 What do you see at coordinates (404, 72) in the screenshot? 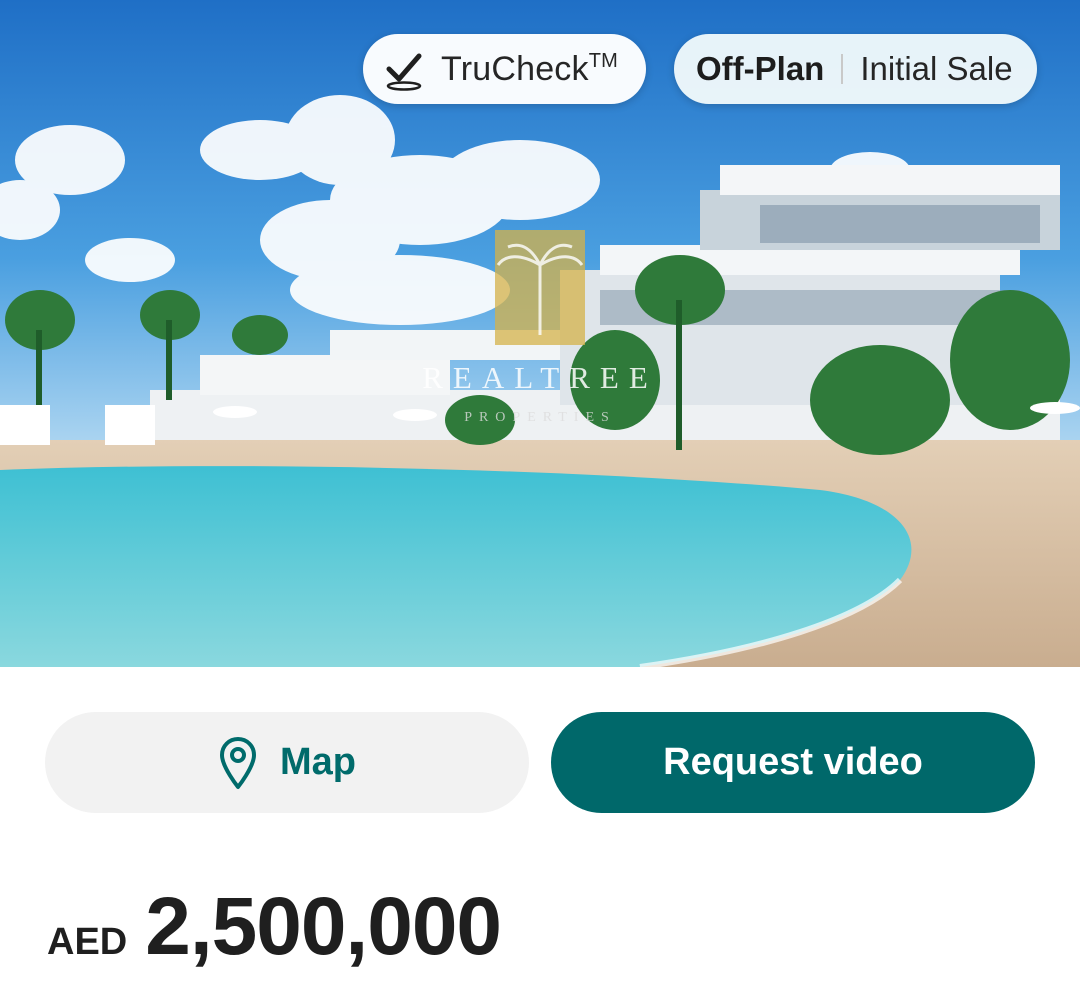
I see `check-badge-icon` at bounding box center [404, 72].